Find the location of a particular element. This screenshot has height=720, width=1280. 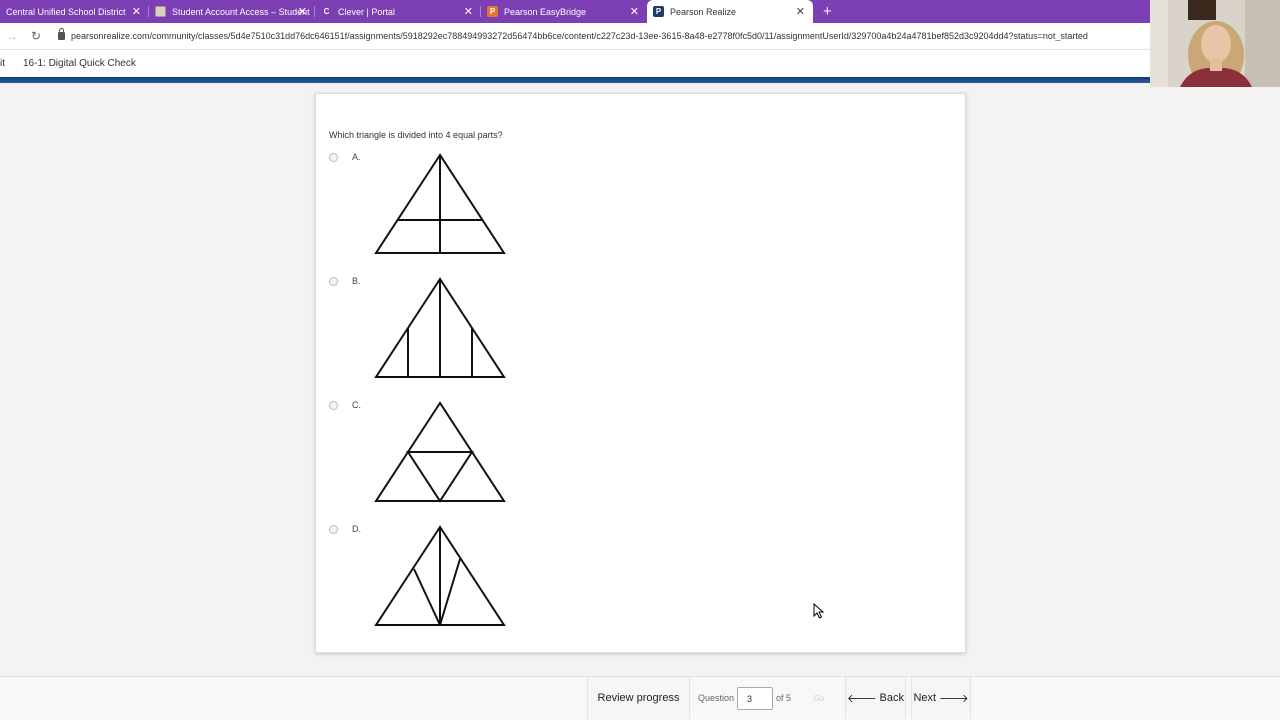

presenter-video-icon is located at coordinates (1215, 43).